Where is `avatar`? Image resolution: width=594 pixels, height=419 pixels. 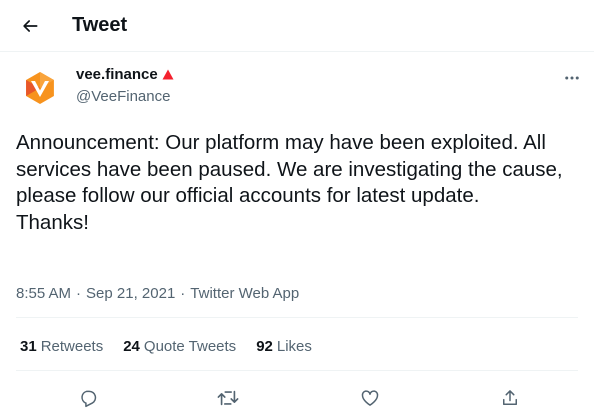
avatar is located at coordinates (40, 88).